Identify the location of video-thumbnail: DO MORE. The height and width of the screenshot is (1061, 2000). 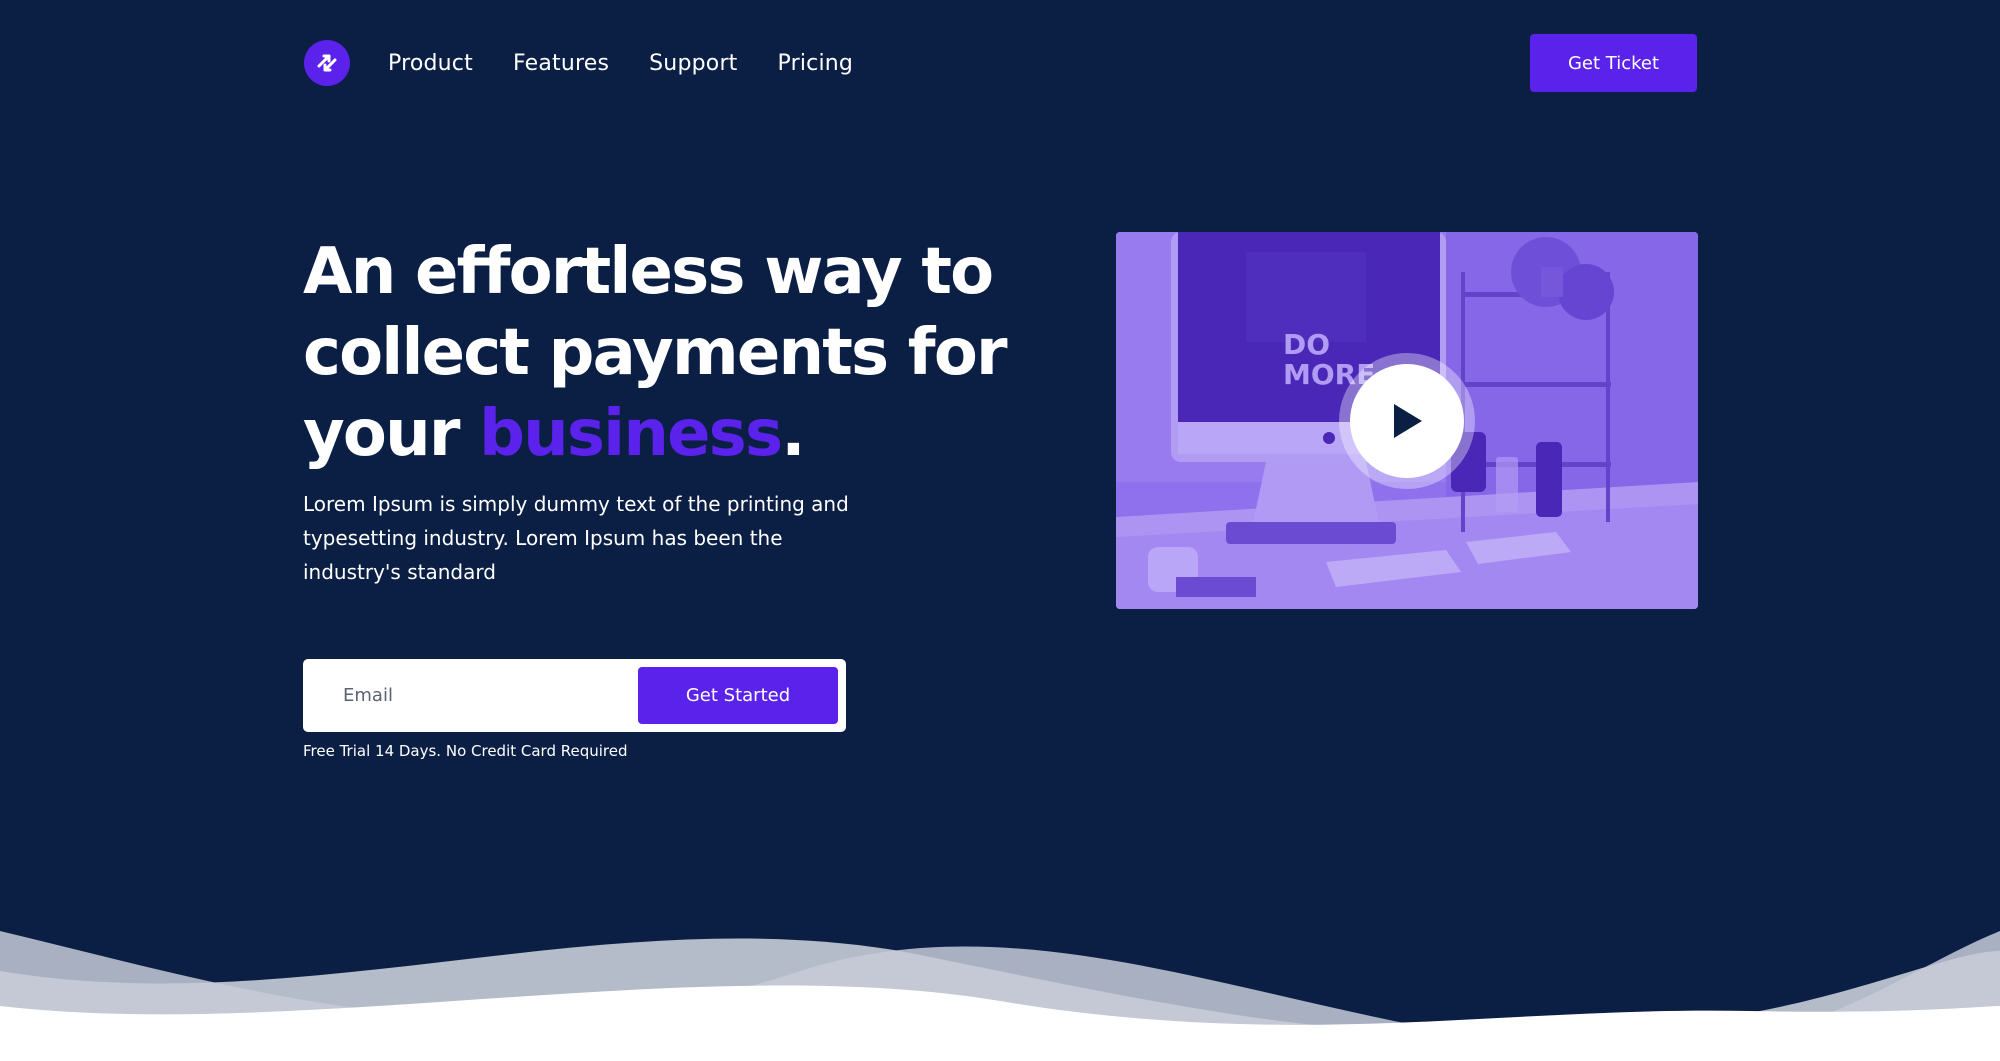
(1407, 420).